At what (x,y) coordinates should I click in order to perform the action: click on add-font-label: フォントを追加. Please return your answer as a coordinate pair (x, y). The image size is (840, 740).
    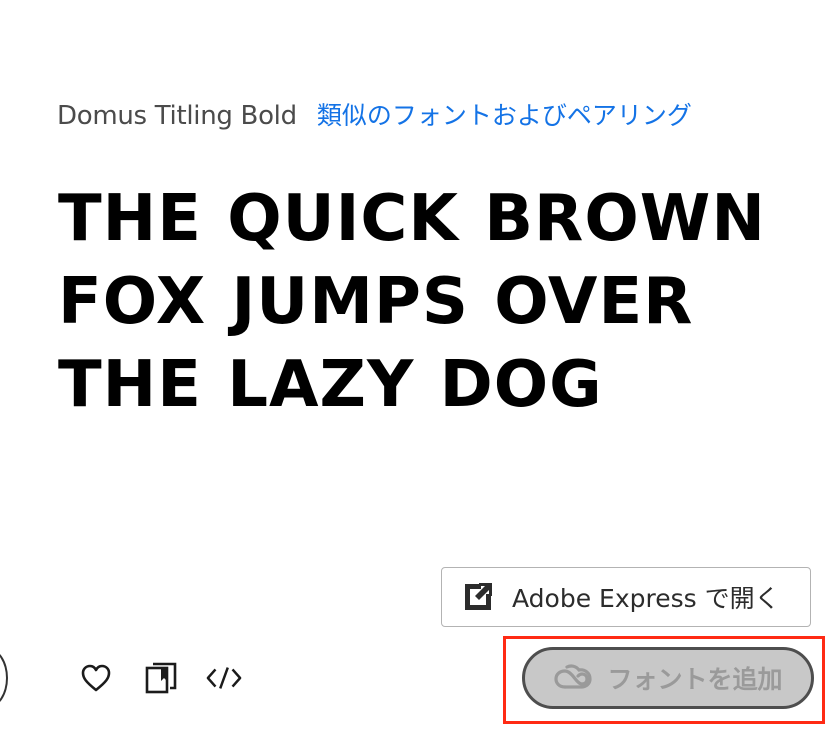
    Looking at the image, I should click on (695, 679).